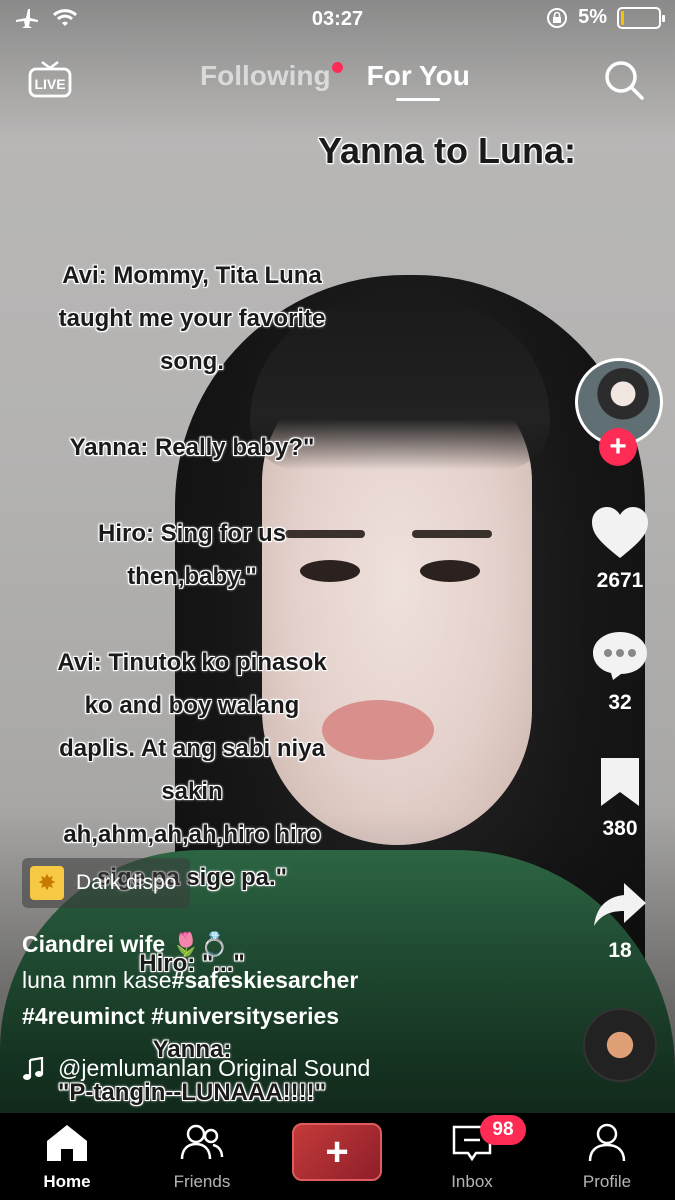 The width and height of the screenshot is (675, 1200). What do you see at coordinates (67, 1143) in the screenshot?
I see `home-icon` at bounding box center [67, 1143].